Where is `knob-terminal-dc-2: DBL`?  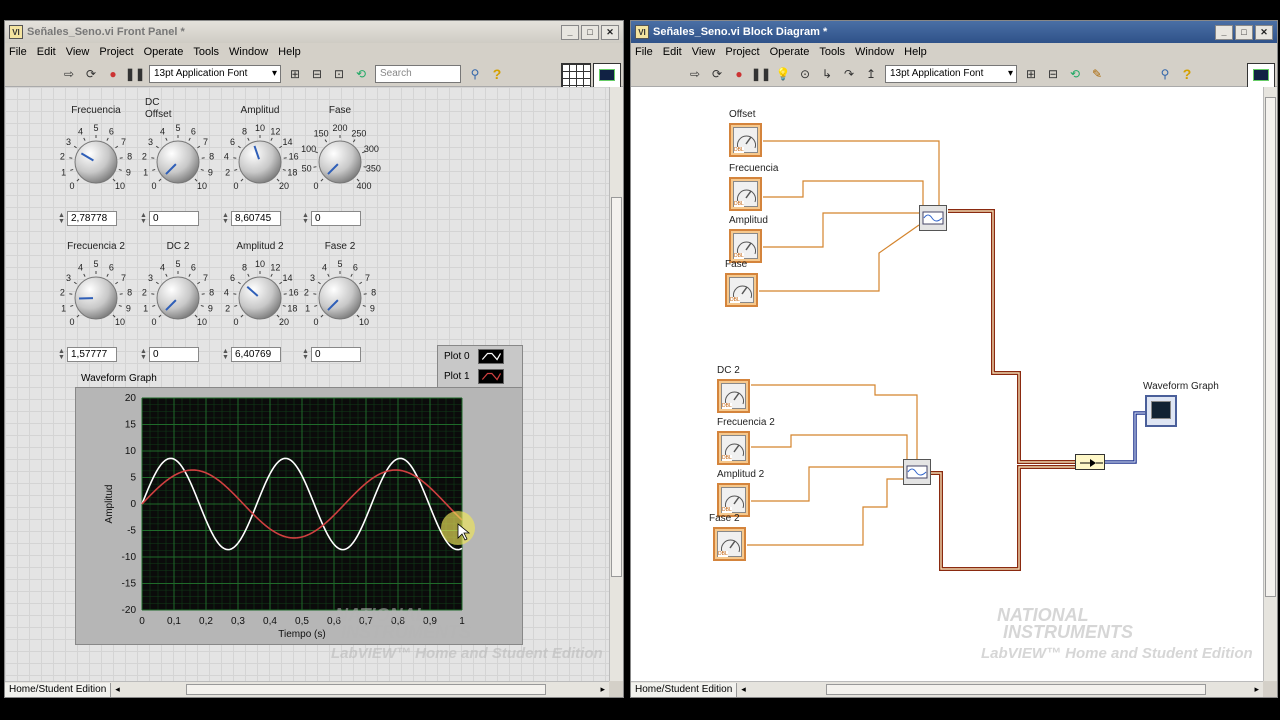
knob-terminal-dc-2: DBL is located at coordinates (733, 396).